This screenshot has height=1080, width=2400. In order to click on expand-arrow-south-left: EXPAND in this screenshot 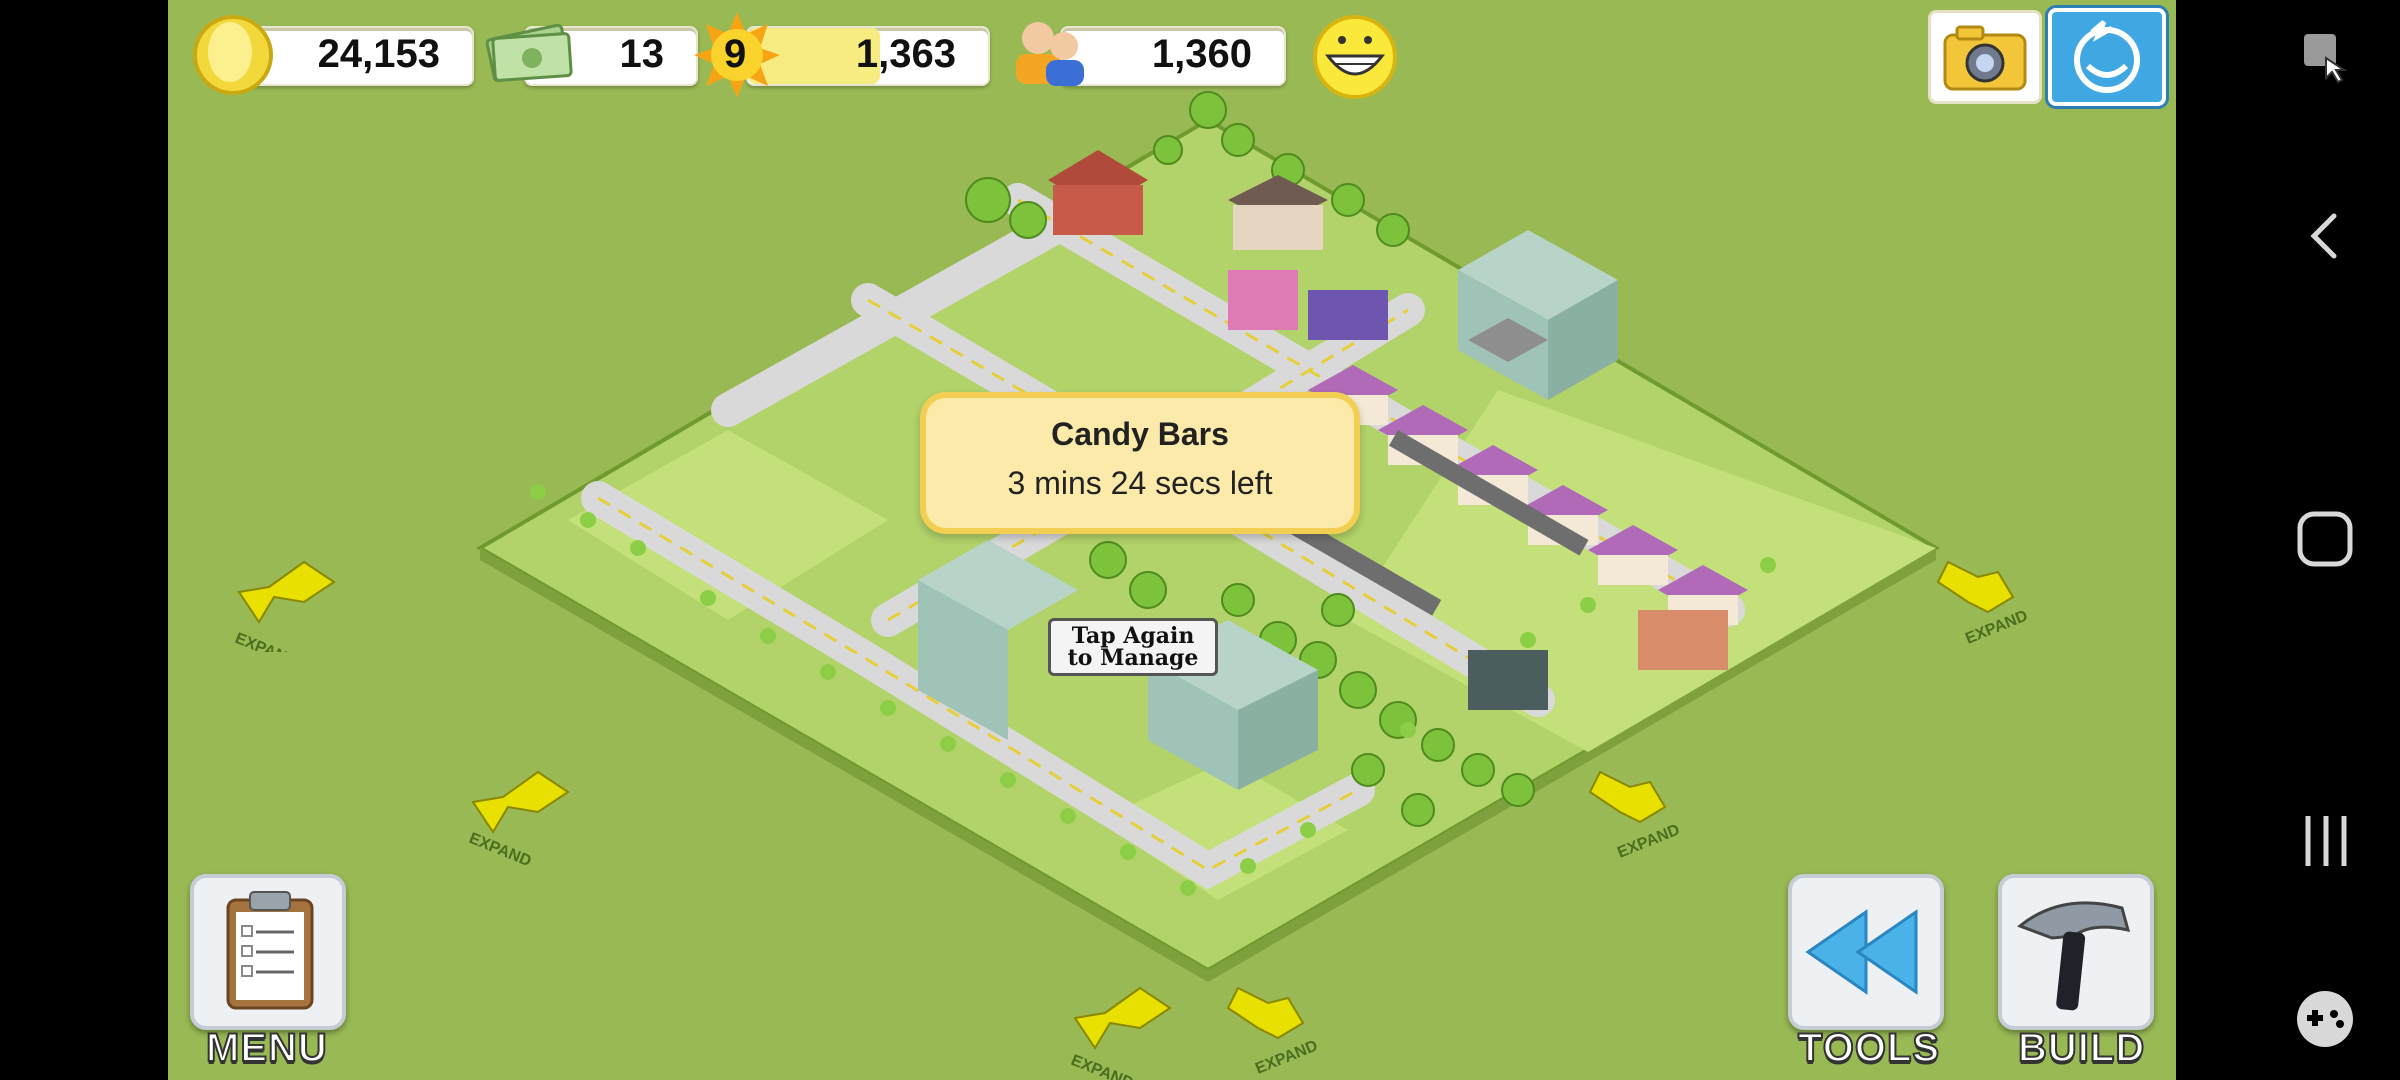, I will do `click(1135, 1029)`.